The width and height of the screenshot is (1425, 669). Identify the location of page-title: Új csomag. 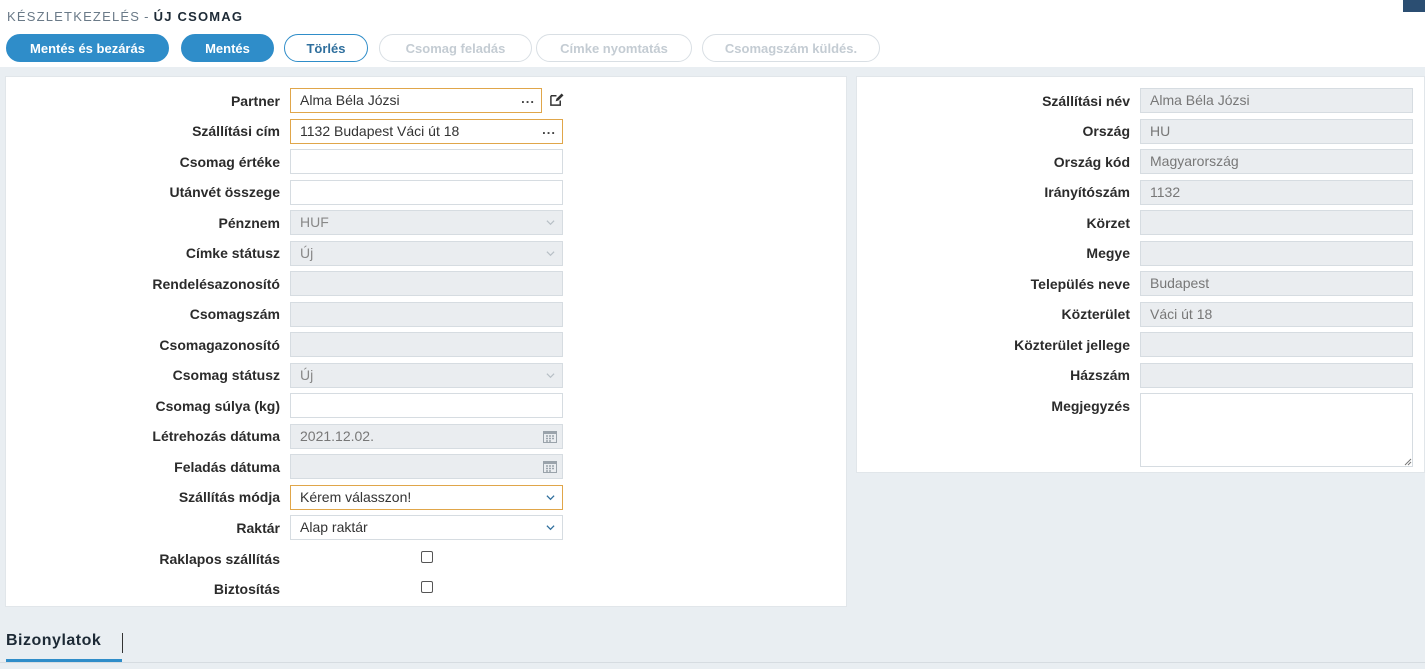
(198, 16).